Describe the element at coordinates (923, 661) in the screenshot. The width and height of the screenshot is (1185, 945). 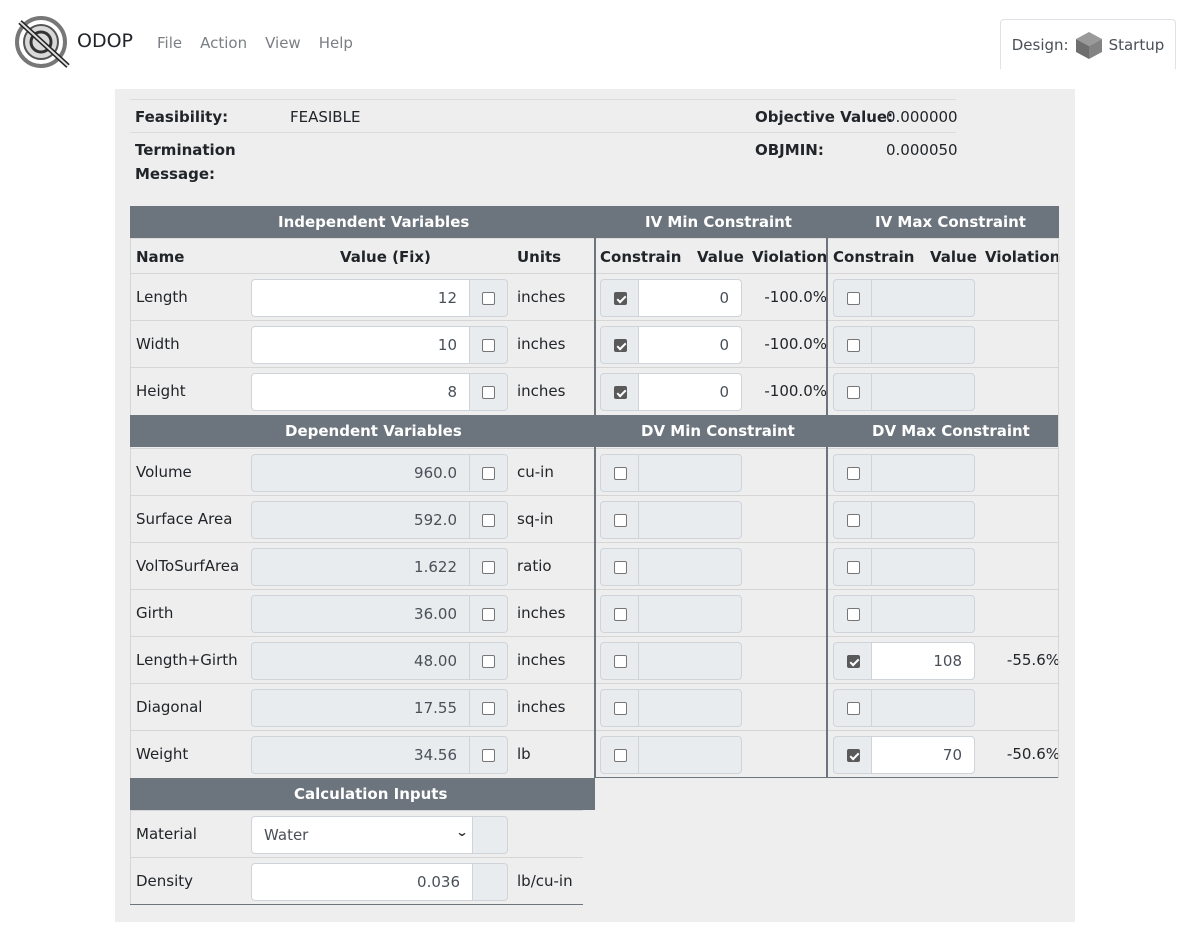
I see `max-value-input: 108` at that location.